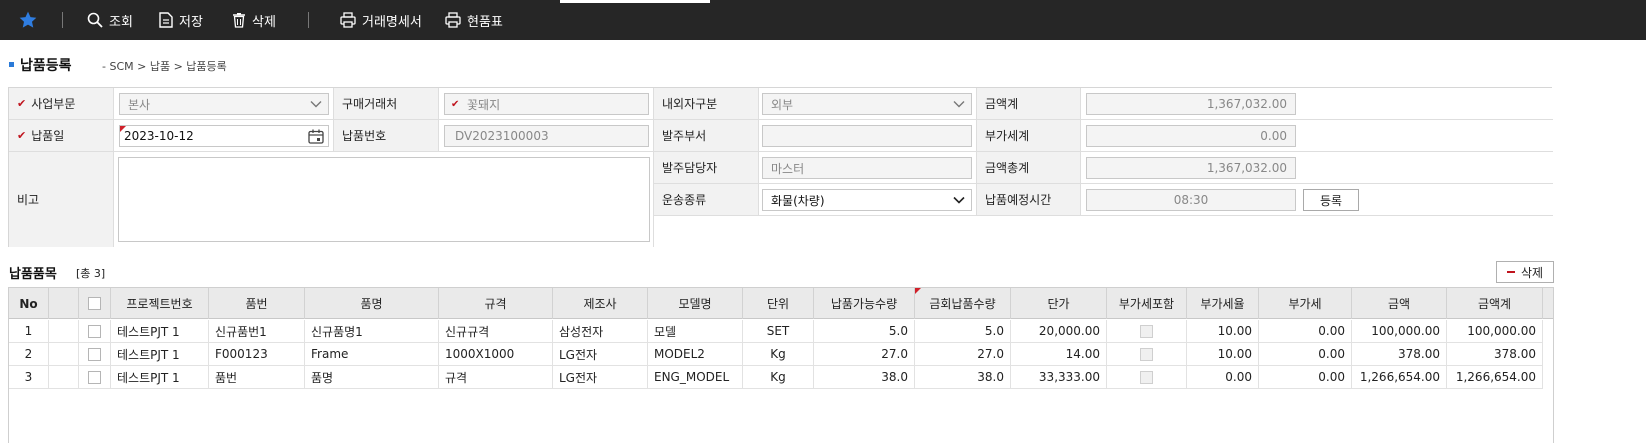 This screenshot has width=1646, height=443. What do you see at coordinates (1317, 104) in the screenshot?
I see `amount-sum-cell: 1,367,032.00` at bounding box center [1317, 104].